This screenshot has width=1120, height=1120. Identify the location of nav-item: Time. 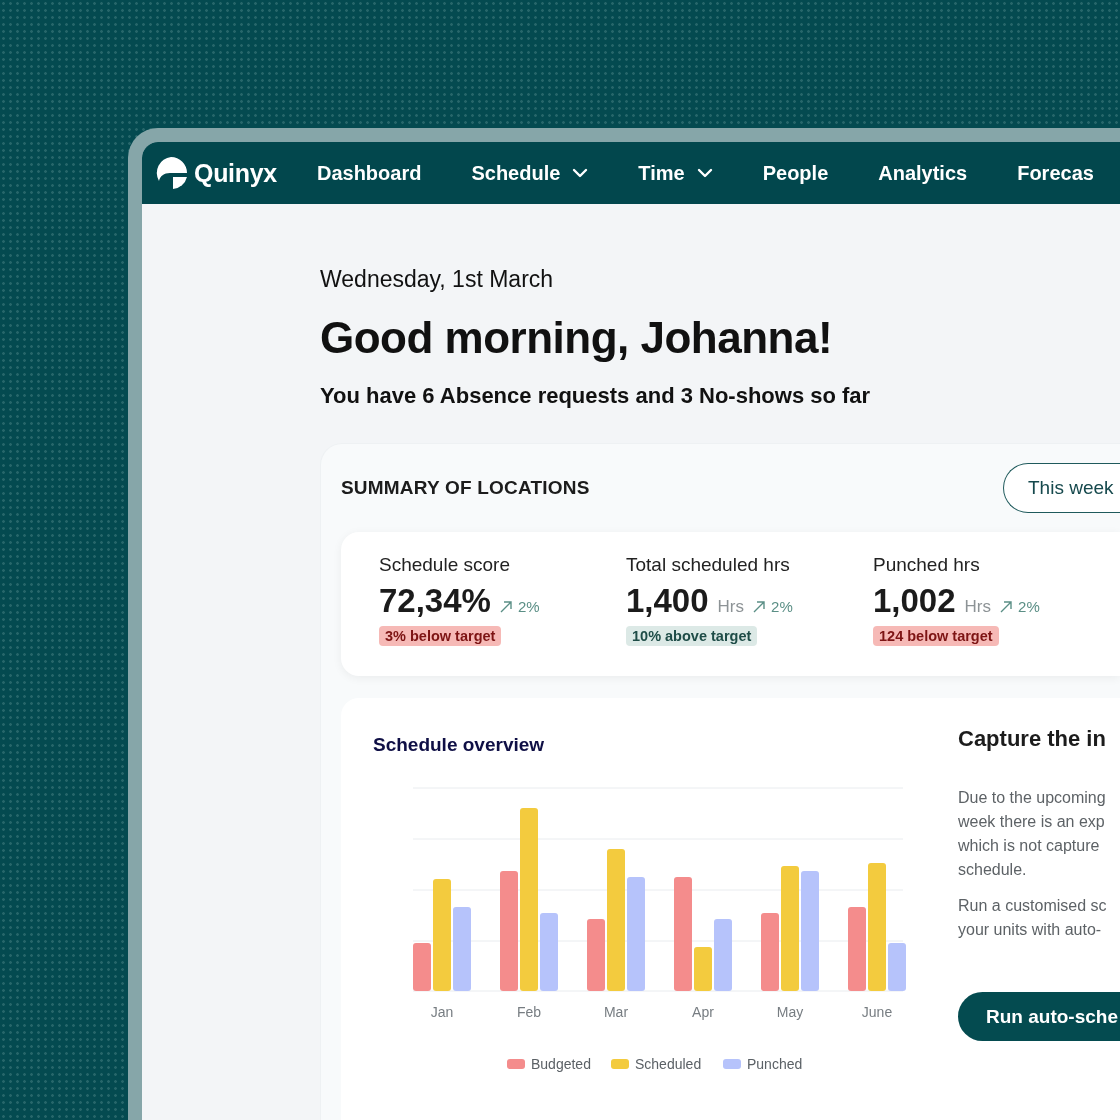
(675, 173).